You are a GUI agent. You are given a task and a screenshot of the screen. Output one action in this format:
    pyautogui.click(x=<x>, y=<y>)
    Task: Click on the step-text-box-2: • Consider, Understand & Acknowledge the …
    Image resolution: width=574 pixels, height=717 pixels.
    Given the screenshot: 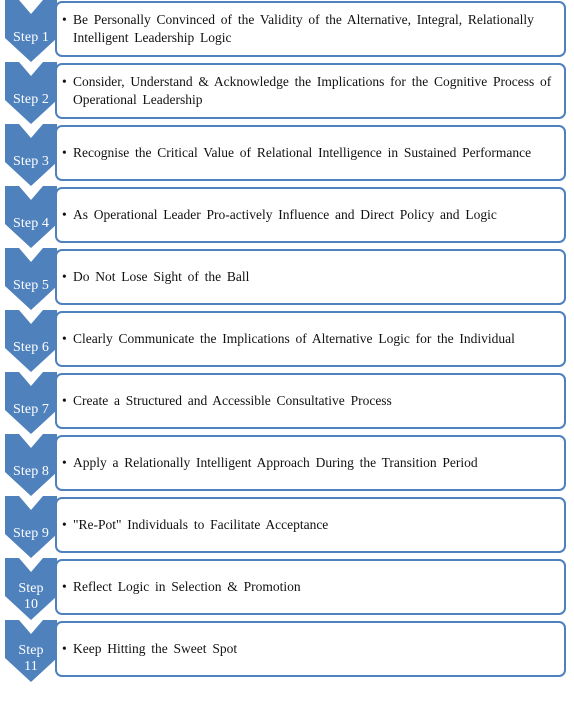 What is the action you would take?
    pyautogui.click(x=310, y=91)
    